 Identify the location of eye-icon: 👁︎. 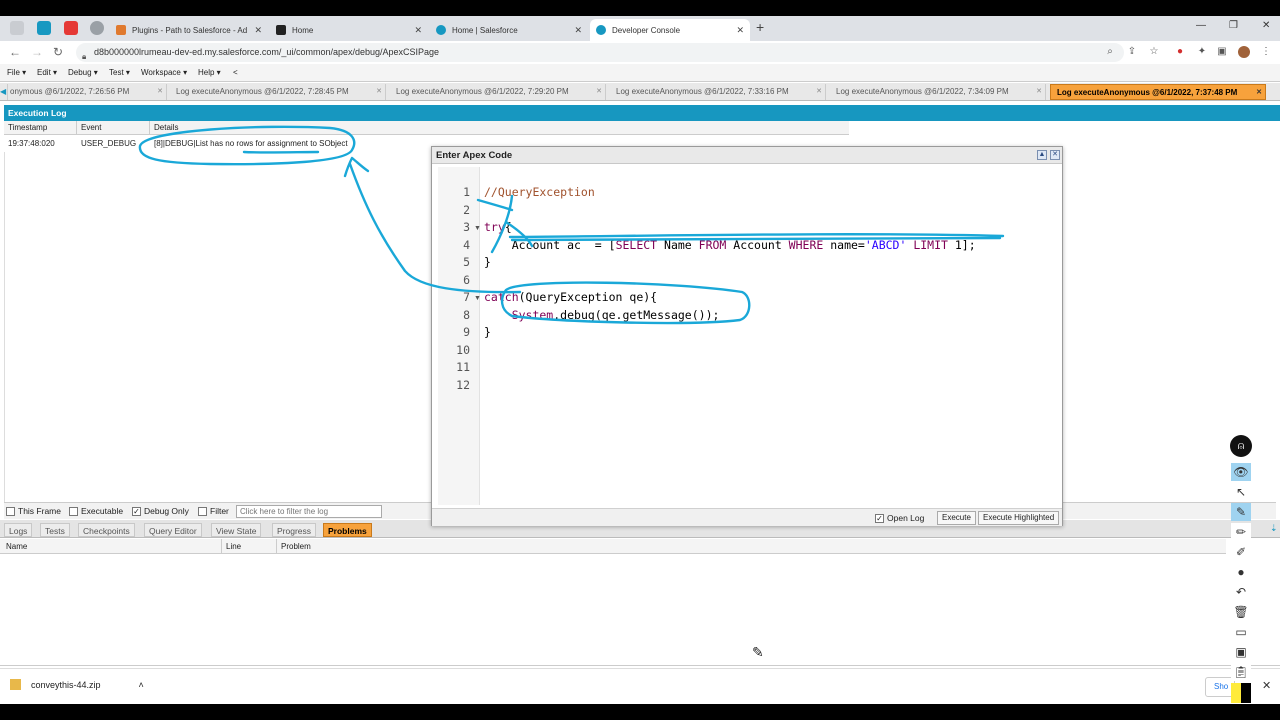
(1241, 472).